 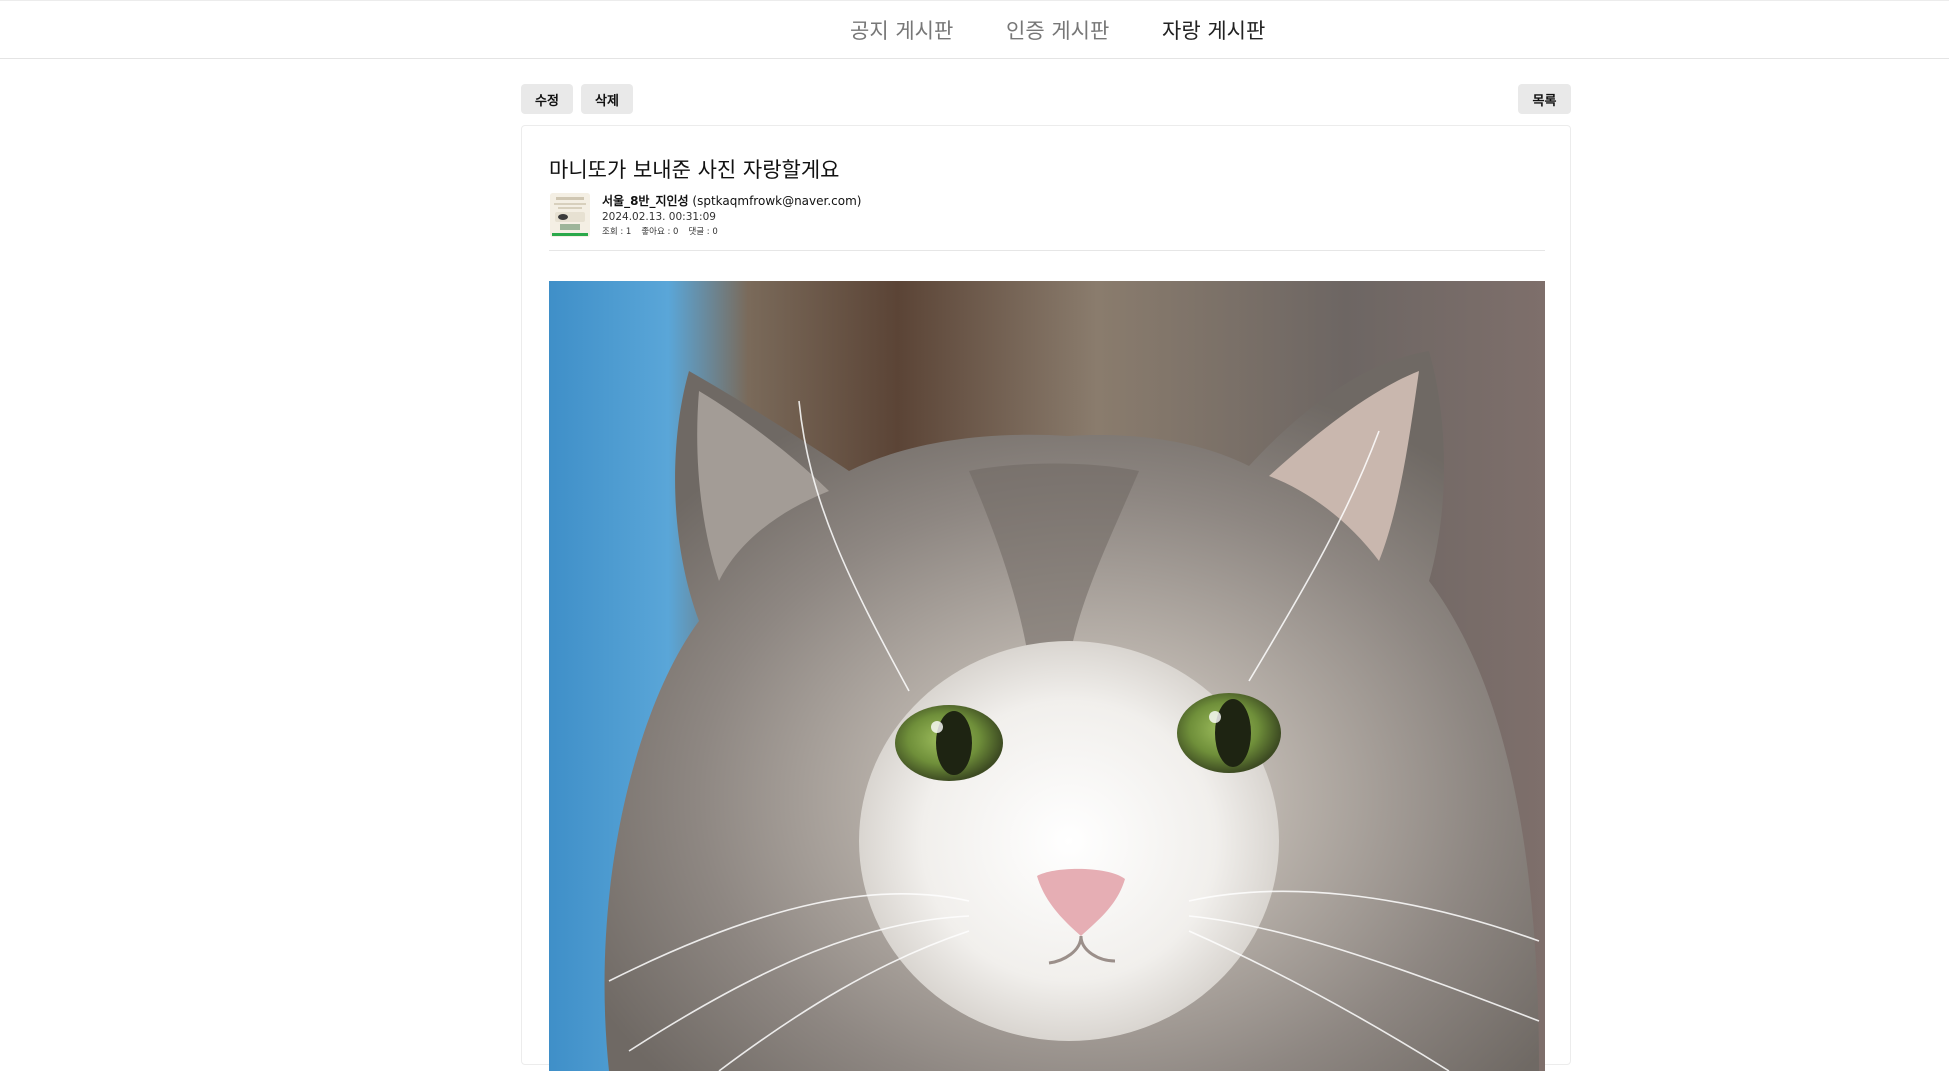 I want to click on like-count: 좋아요 : 0, so click(x=660, y=232).